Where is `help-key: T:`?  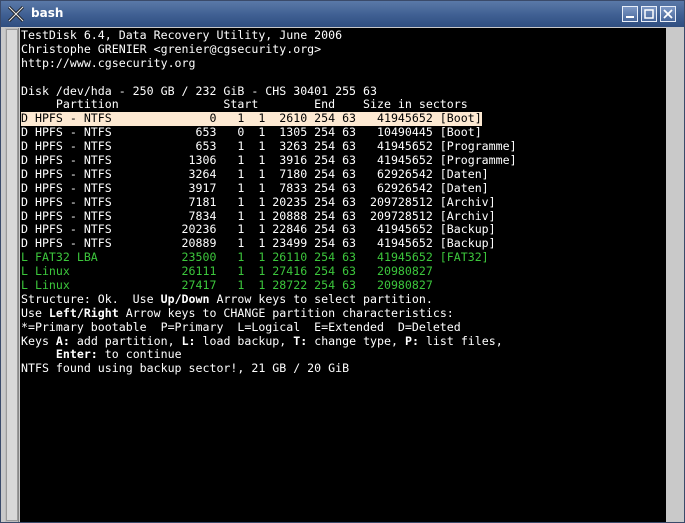 help-key: T: is located at coordinates (300, 340).